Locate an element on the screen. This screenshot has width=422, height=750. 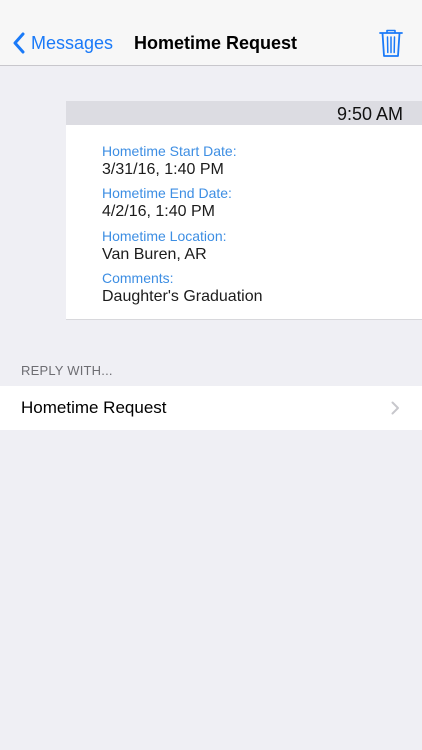
field-label: Hometime End Date: is located at coordinates (167, 193).